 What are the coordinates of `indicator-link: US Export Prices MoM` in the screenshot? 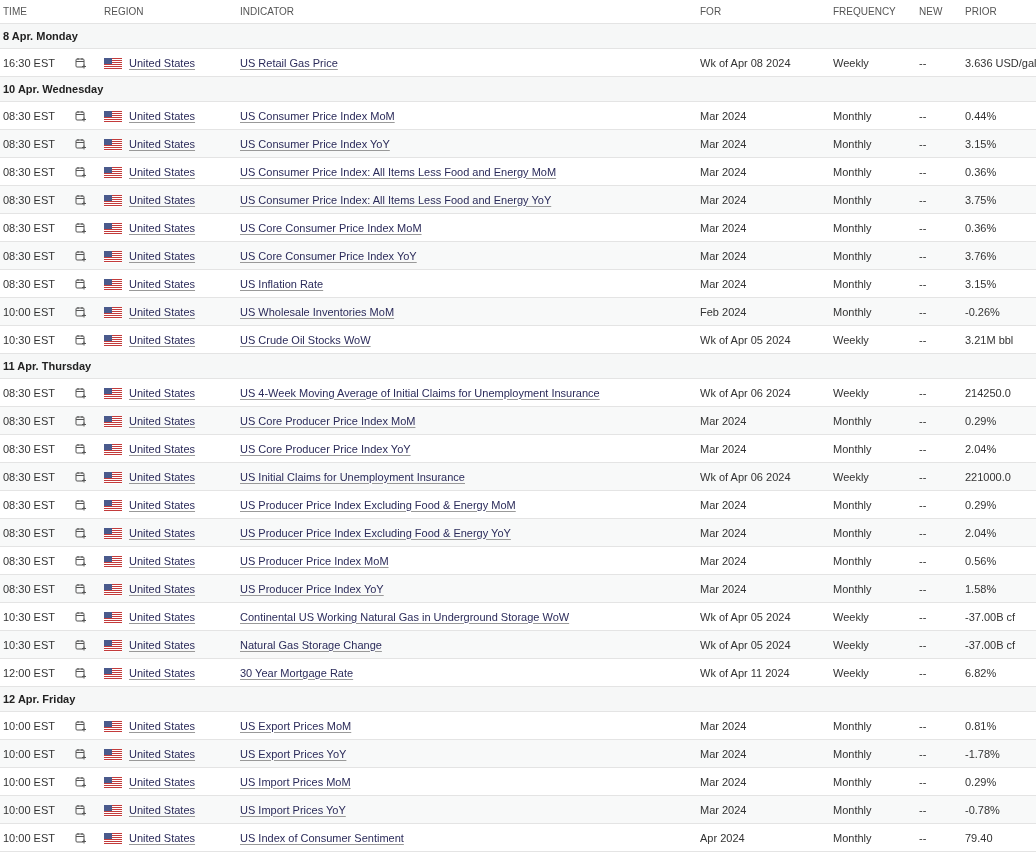 It's located at (296, 725).